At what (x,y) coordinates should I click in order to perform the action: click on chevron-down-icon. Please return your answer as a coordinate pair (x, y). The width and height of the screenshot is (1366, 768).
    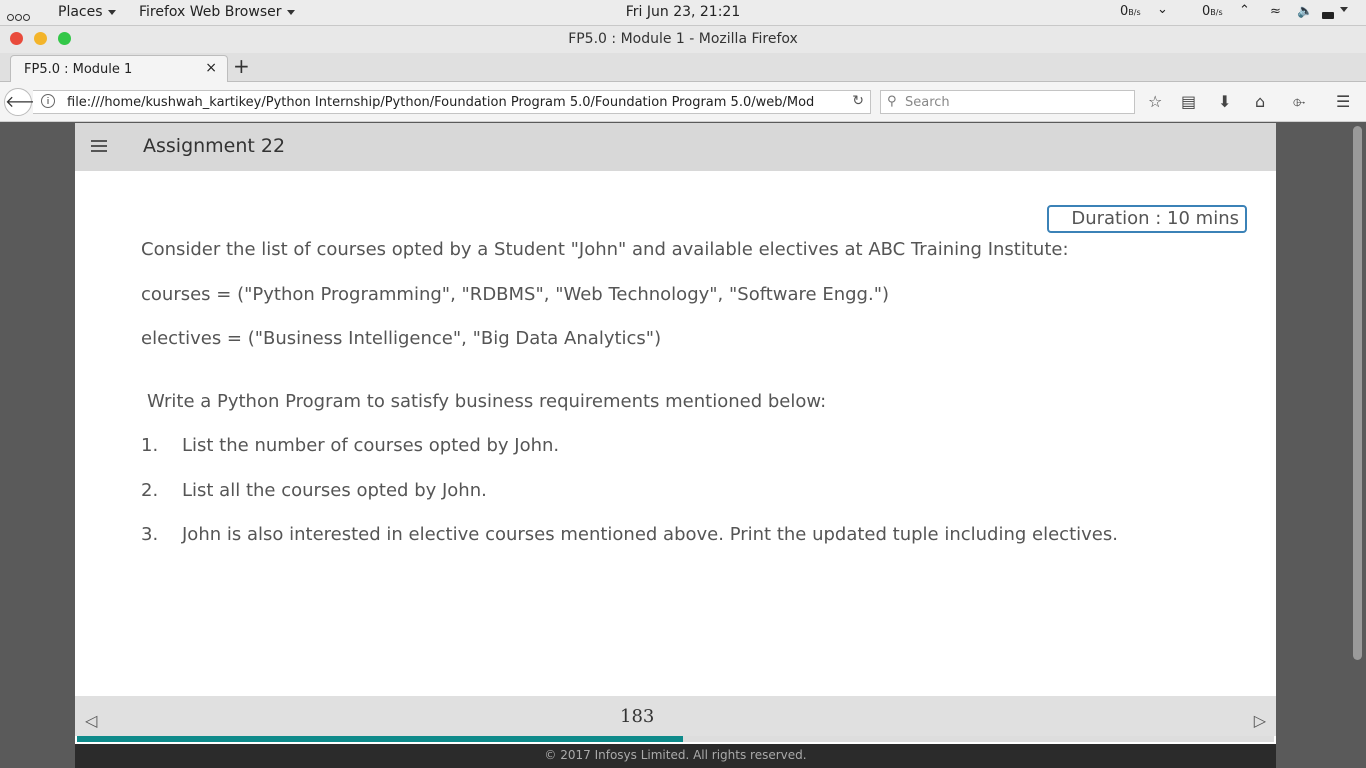
    Looking at the image, I should click on (1344, 9).